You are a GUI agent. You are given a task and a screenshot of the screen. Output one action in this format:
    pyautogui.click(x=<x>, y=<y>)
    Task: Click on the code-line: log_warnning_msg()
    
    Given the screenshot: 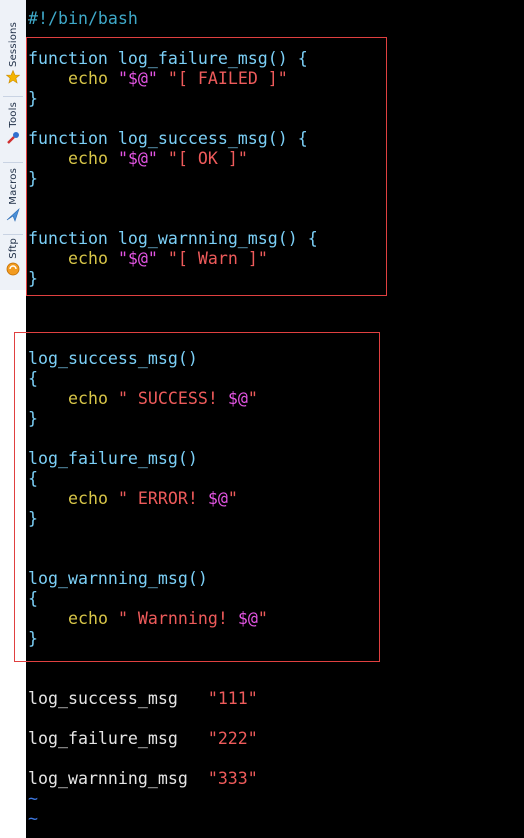 What is the action you would take?
    pyautogui.click(x=118, y=578)
    